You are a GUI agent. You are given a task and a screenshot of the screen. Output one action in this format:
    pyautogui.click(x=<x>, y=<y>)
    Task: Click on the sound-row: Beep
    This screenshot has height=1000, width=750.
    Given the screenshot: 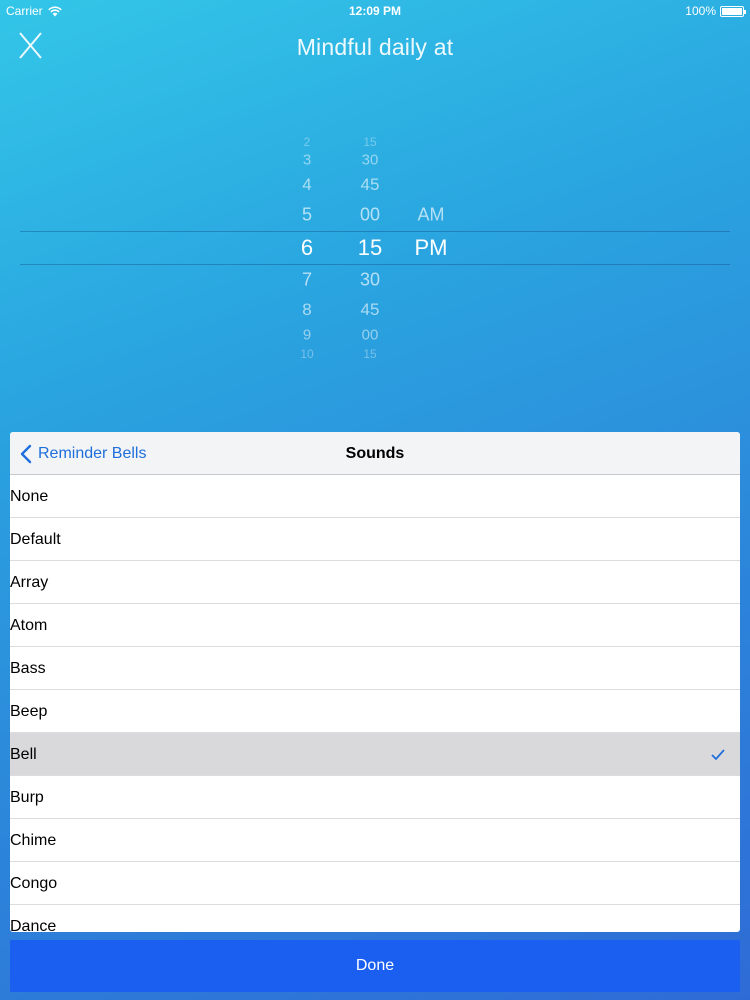 What is the action you would take?
    pyautogui.click(x=375, y=711)
    